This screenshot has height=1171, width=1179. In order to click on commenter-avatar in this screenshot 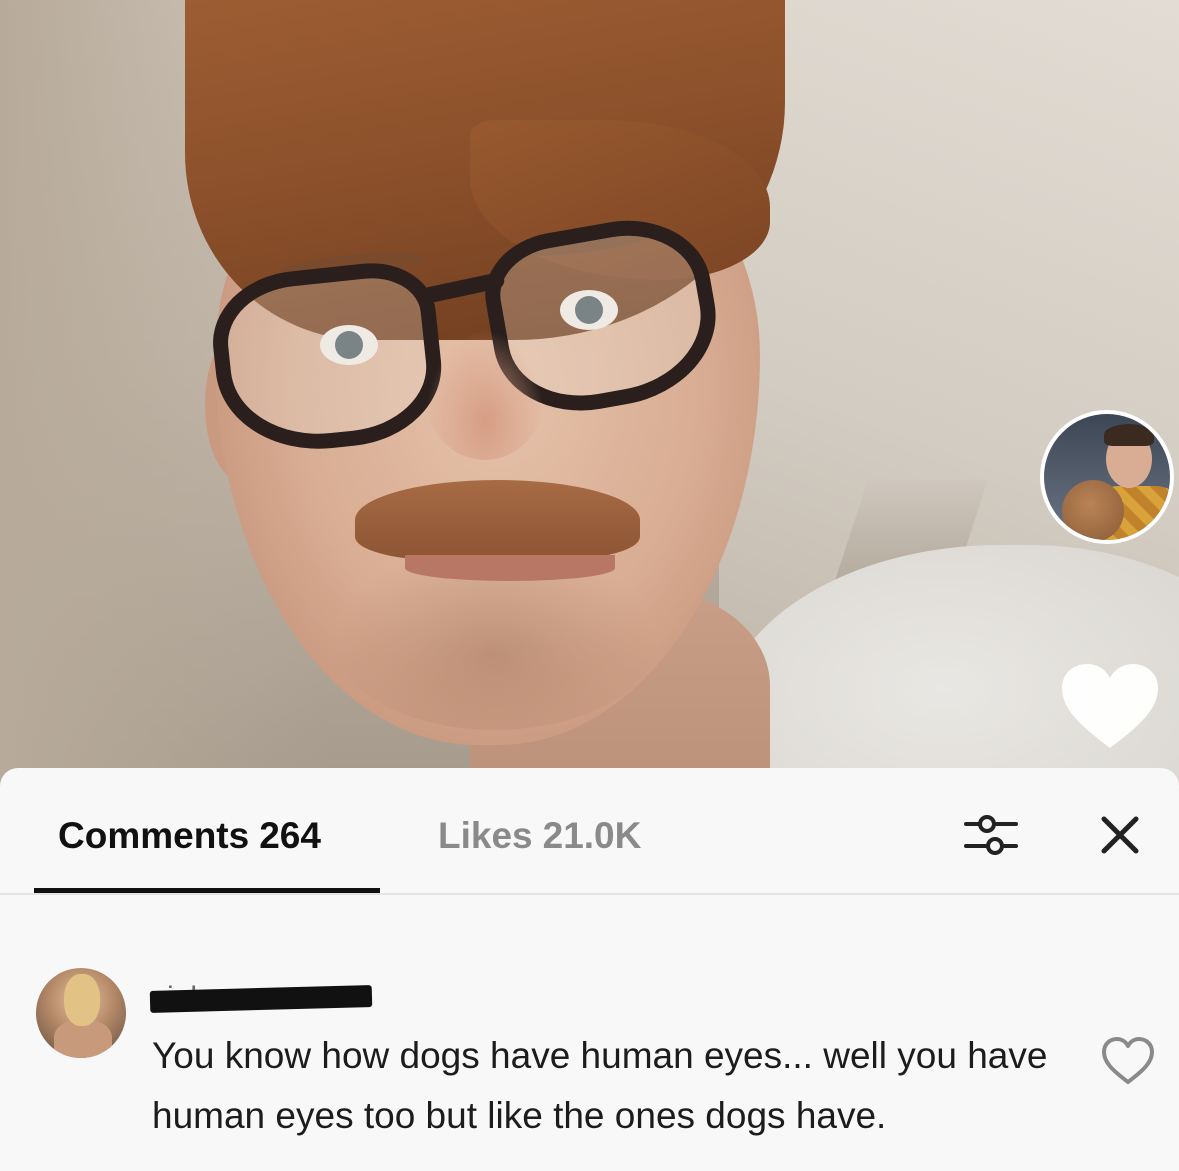, I will do `click(81, 1013)`.